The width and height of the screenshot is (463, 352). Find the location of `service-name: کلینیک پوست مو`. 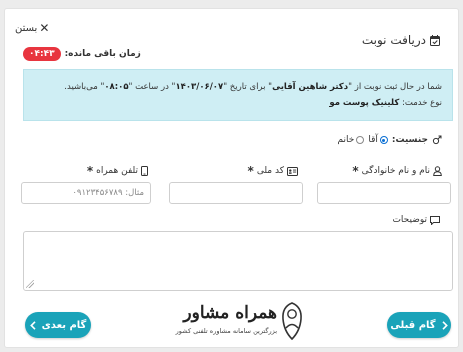

service-name: کلینیک پوست مو is located at coordinates (364, 103).